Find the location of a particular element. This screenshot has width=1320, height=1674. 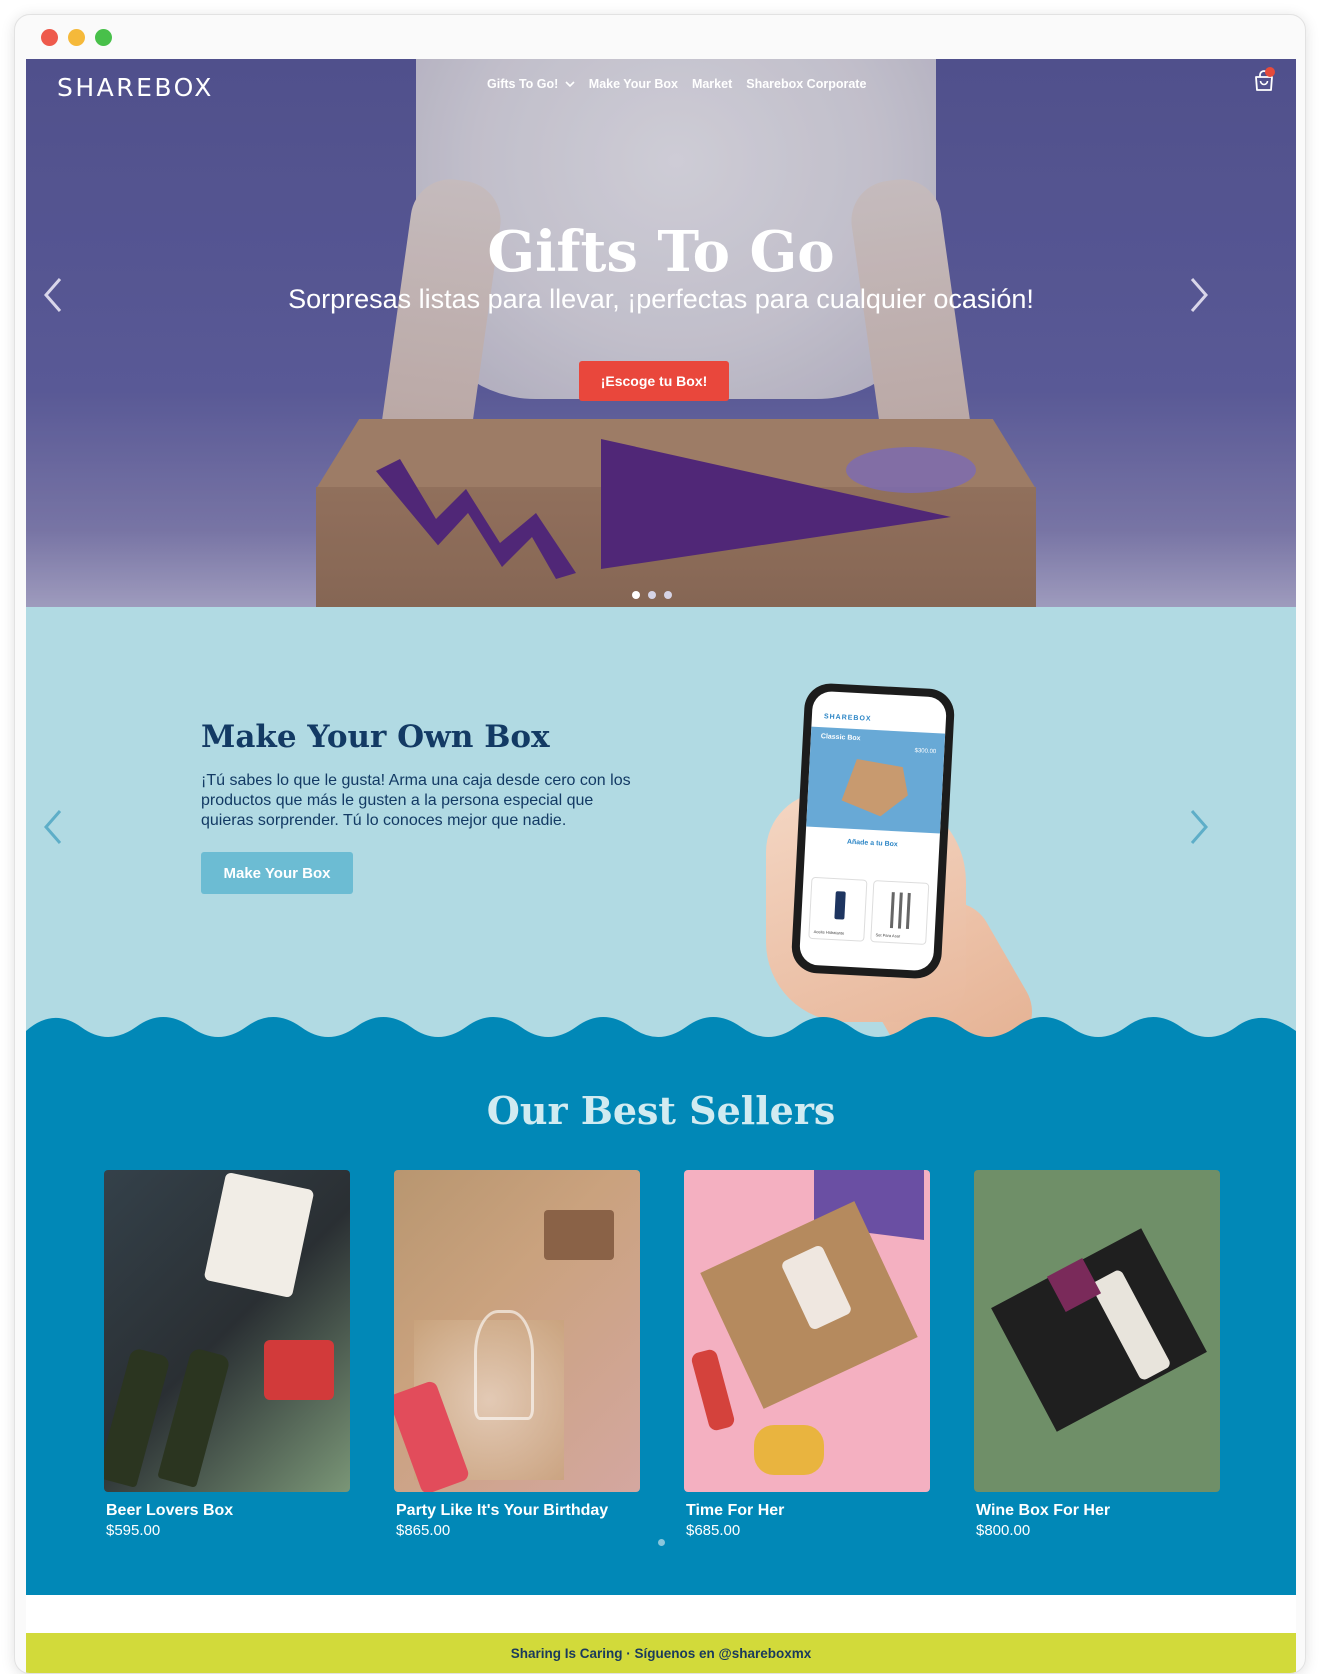

phone-product-card: Set Para Asar is located at coordinates (900, 912).